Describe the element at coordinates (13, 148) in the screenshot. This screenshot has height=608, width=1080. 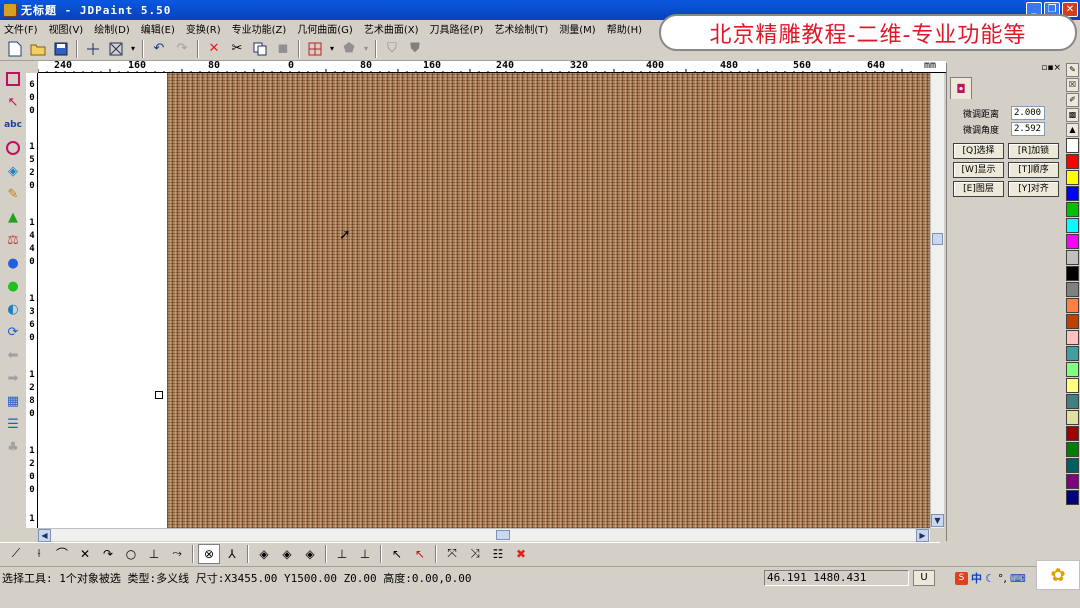
I see `circle-tool-icon` at that location.